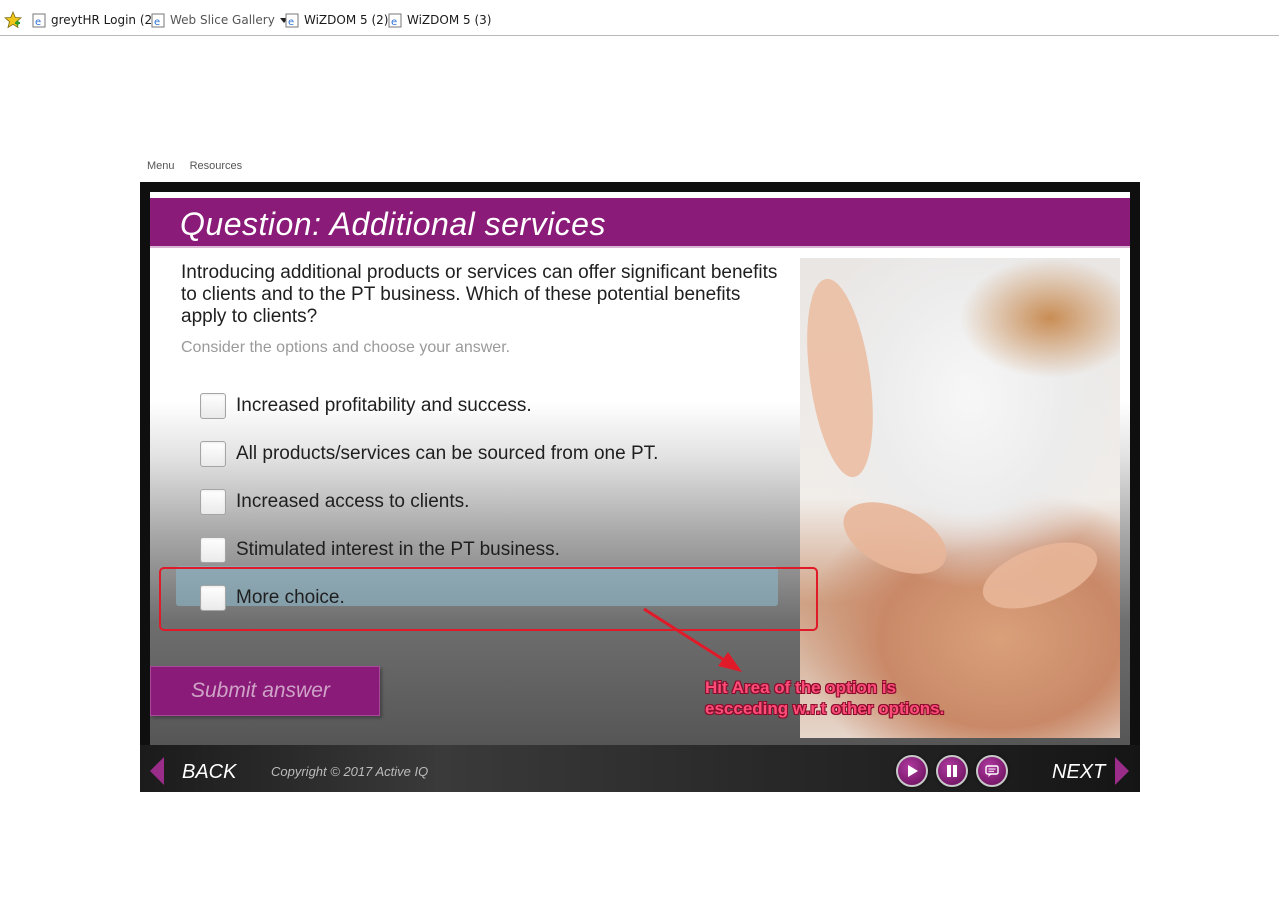 The image size is (1279, 904). Describe the element at coordinates (353, 501) in the screenshot. I see `option-label: Increased access to clients.` at that location.